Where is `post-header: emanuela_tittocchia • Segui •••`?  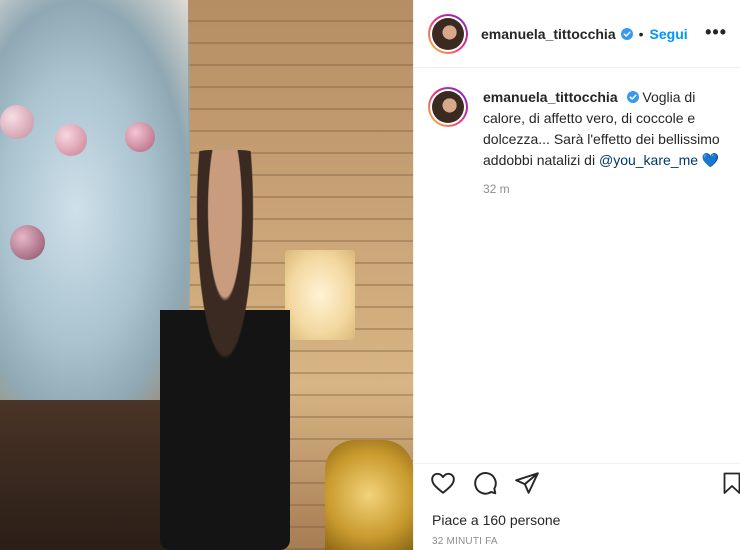
post-header: emanuela_tittocchia • Segui ••• is located at coordinates (577, 34).